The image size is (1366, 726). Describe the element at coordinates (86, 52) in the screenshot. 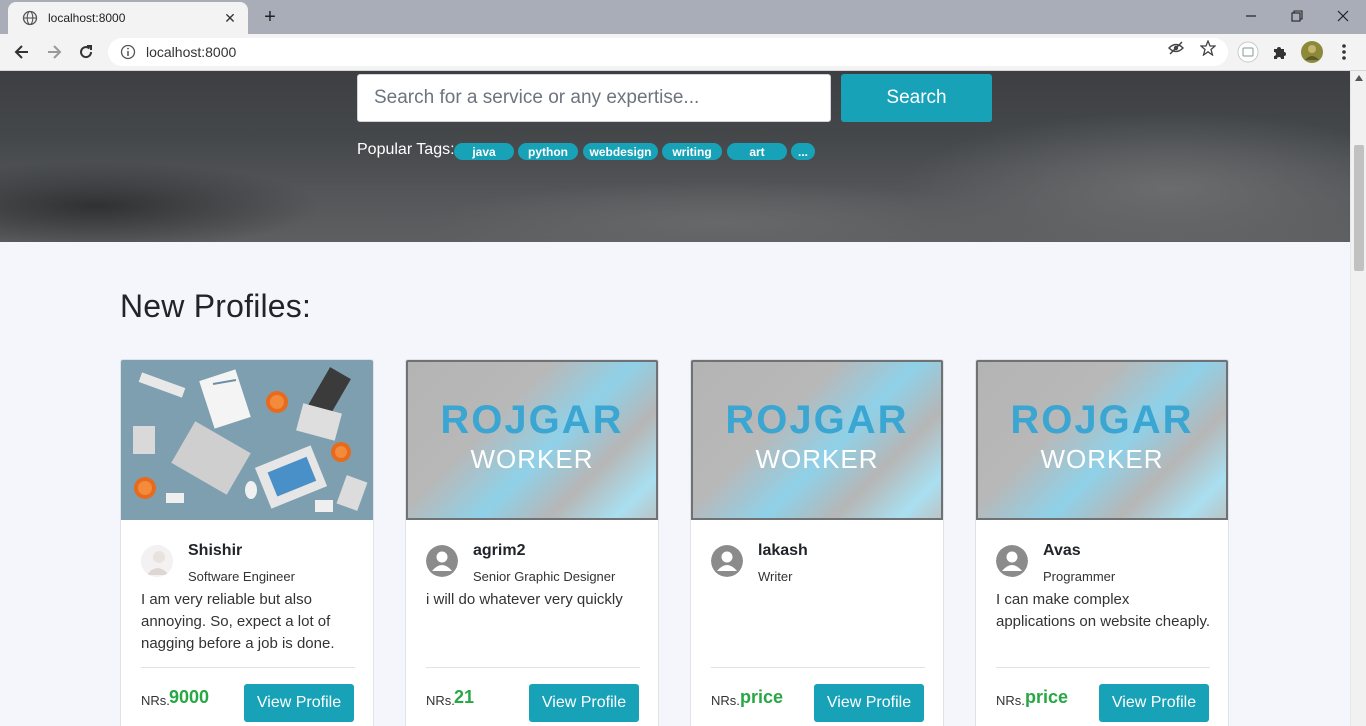

I see `reload-icon` at that location.